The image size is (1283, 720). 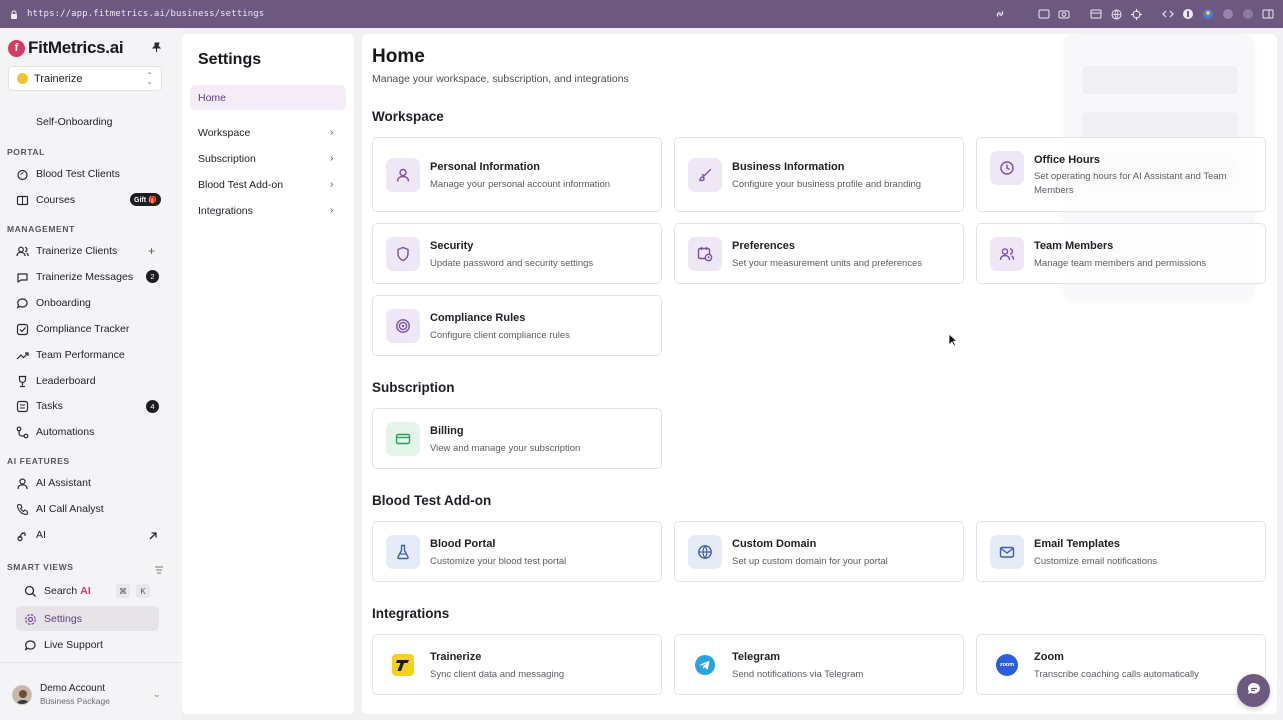 What do you see at coordinates (73, 645) in the screenshot?
I see `sidebar-item-label: Live Support` at bounding box center [73, 645].